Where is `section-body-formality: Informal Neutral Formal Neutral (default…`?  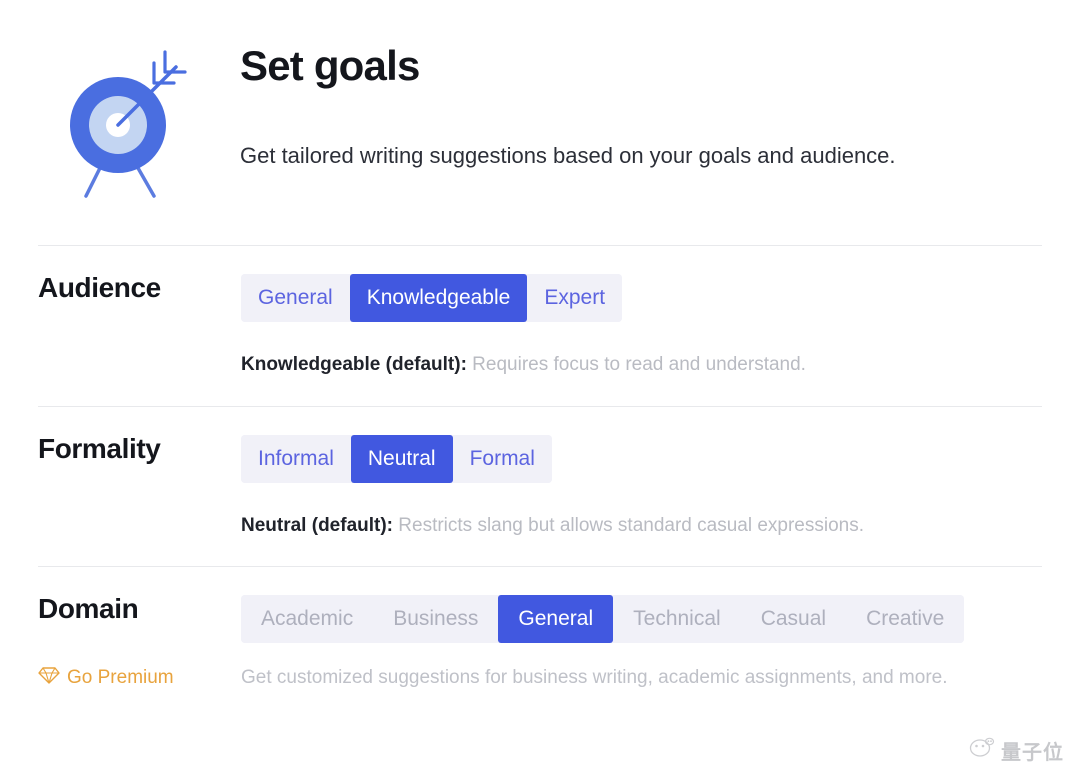 section-body-formality: Informal Neutral Formal Neutral (default… is located at coordinates (641, 500).